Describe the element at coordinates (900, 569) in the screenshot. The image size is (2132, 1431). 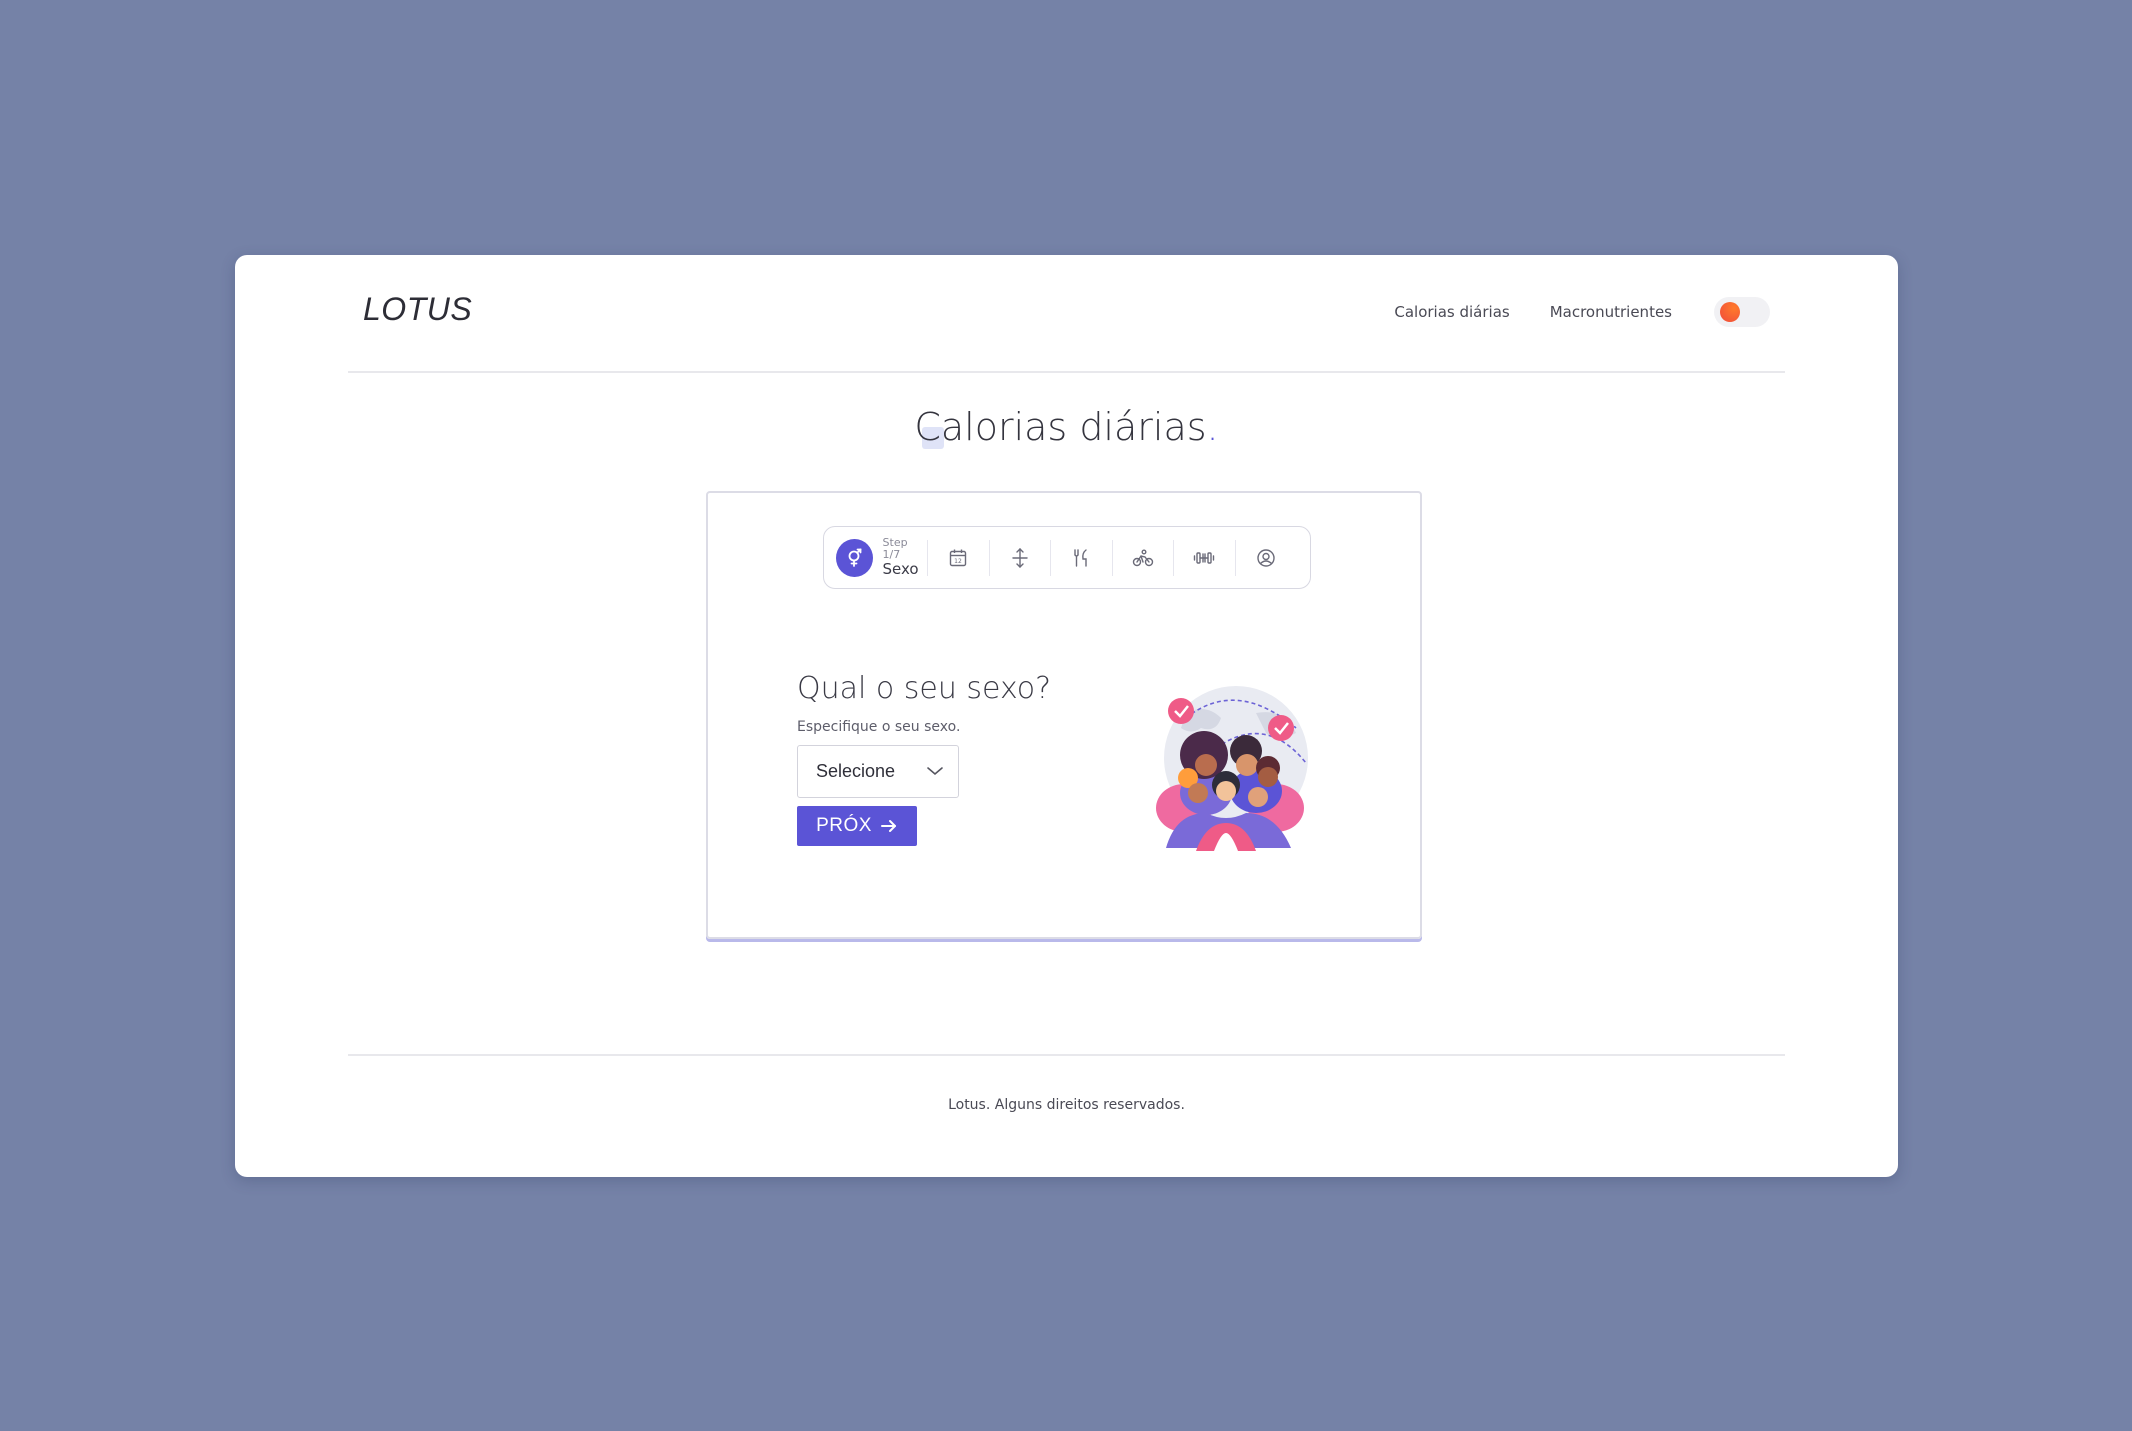
I see `step-label: Sexo` at that location.